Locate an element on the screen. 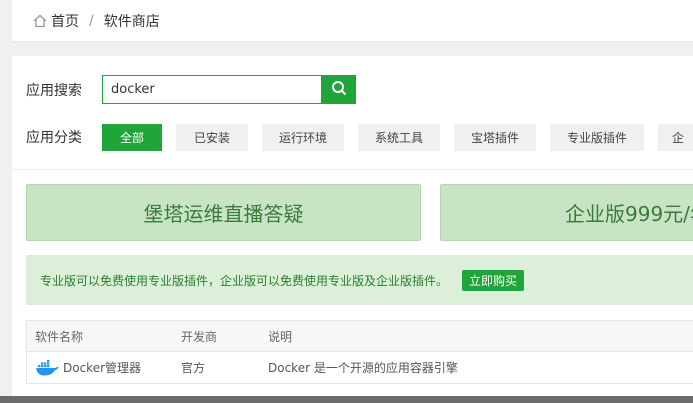 Image resolution: width=693 pixels, height=403 pixels. search-label: 应用搜索 is located at coordinates (54, 90).